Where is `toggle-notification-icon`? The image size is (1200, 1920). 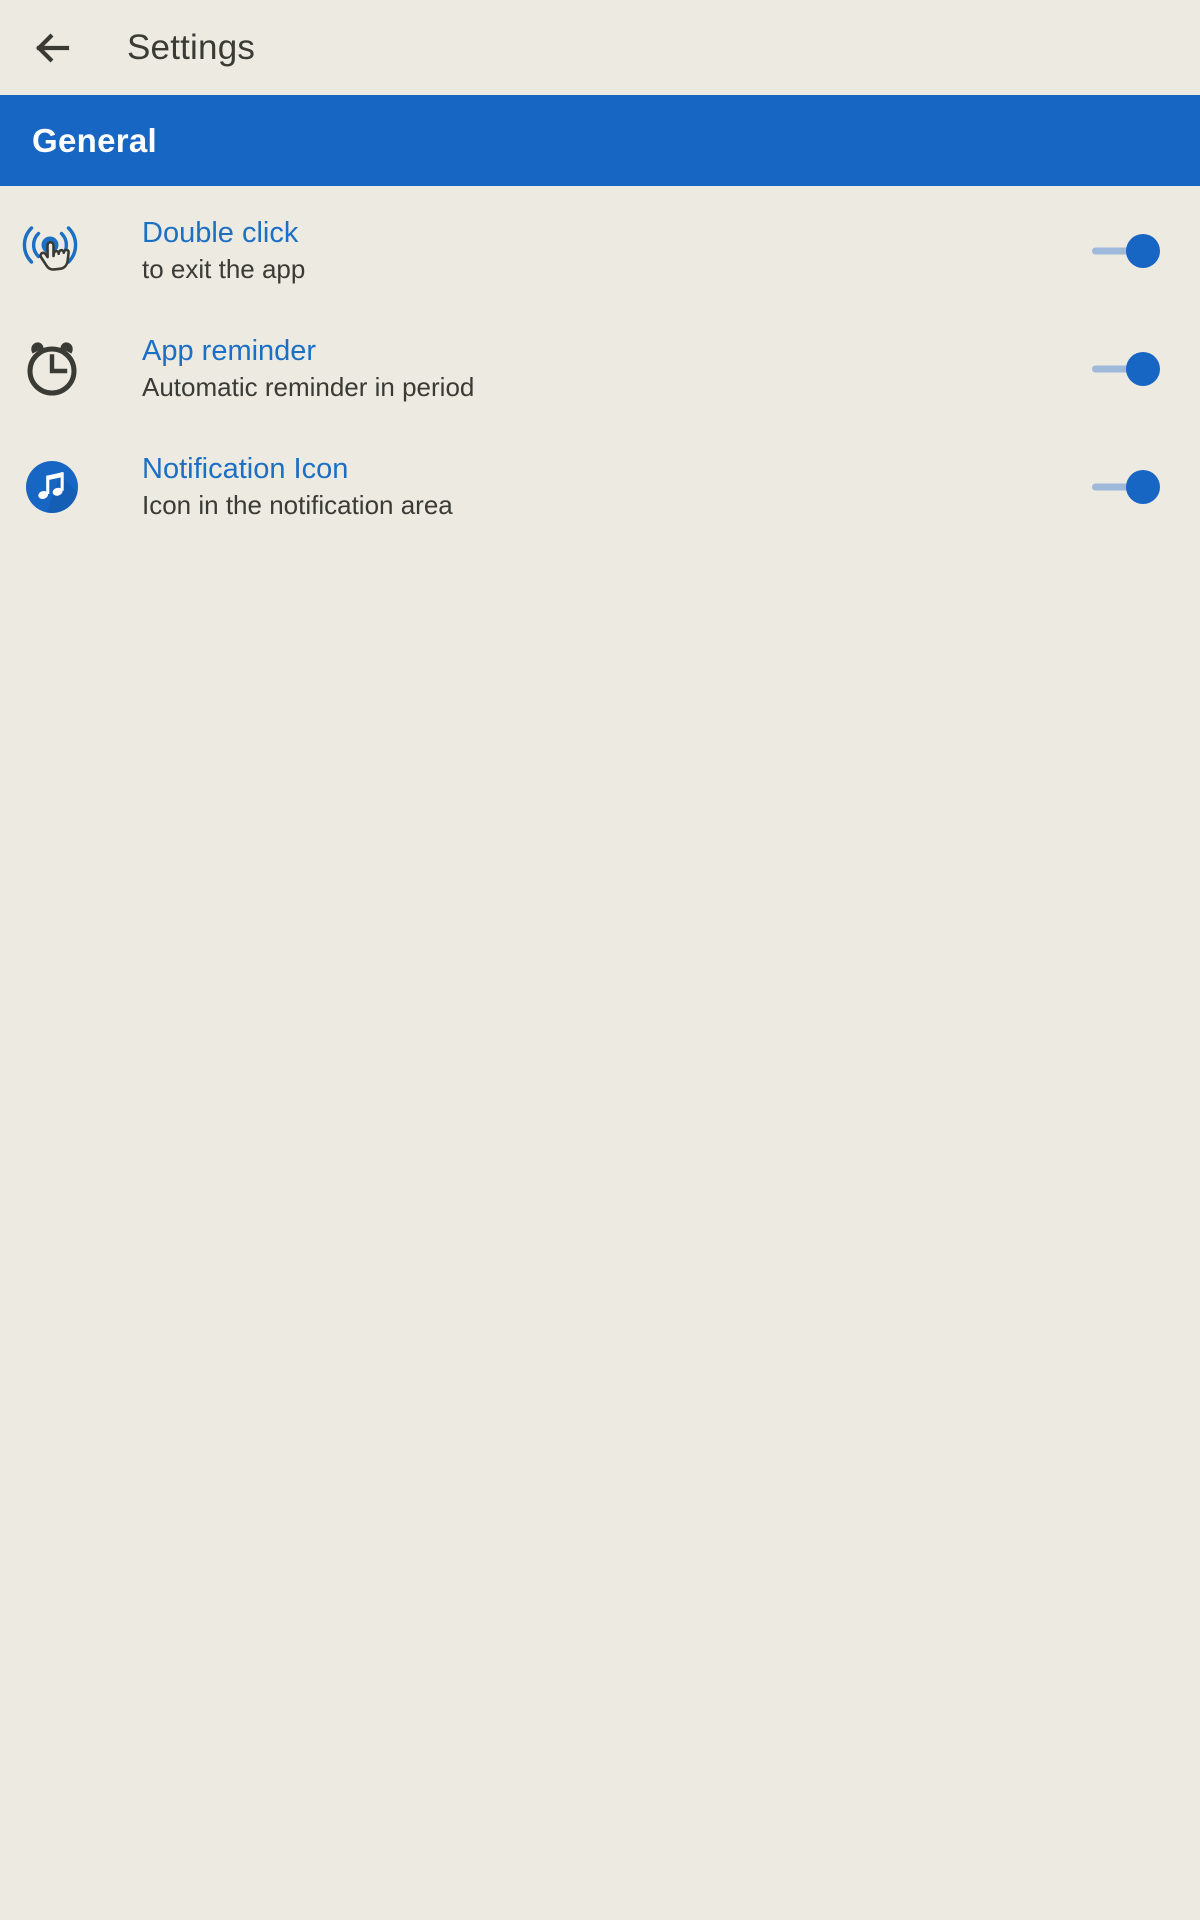
toggle-notification-icon is located at coordinates (1126, 487).